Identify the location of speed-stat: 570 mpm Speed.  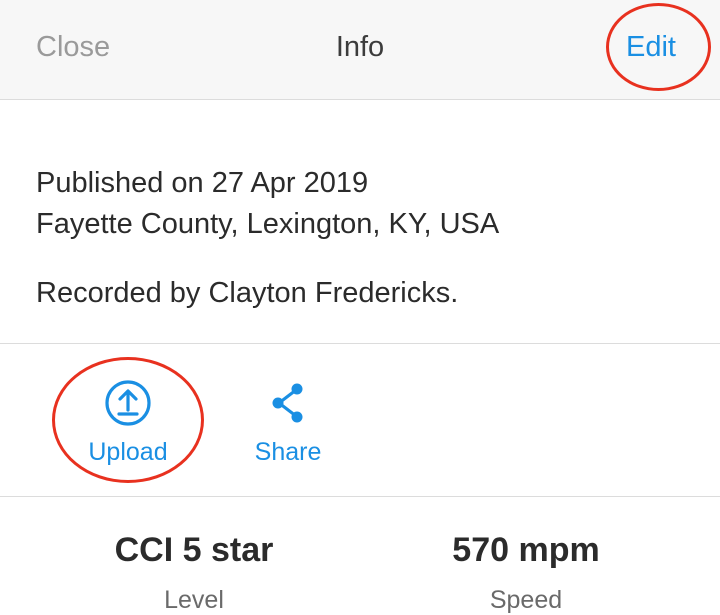
(526, 556).